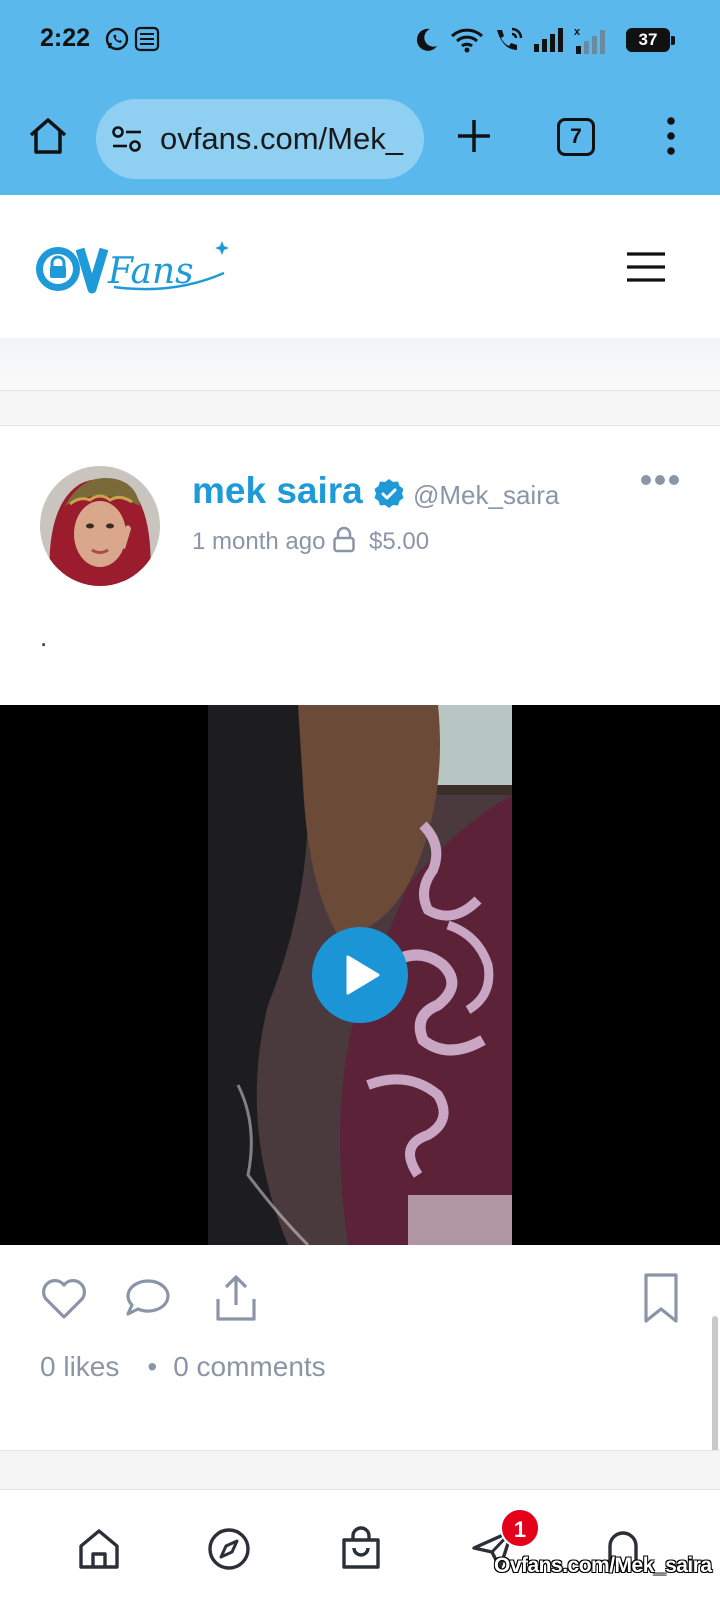 The width and height of the screenshot is (720, 1604). Describe the element at coordinates (646, 267) in the screenshot. I see `hamburger-menu-icon` at that location.